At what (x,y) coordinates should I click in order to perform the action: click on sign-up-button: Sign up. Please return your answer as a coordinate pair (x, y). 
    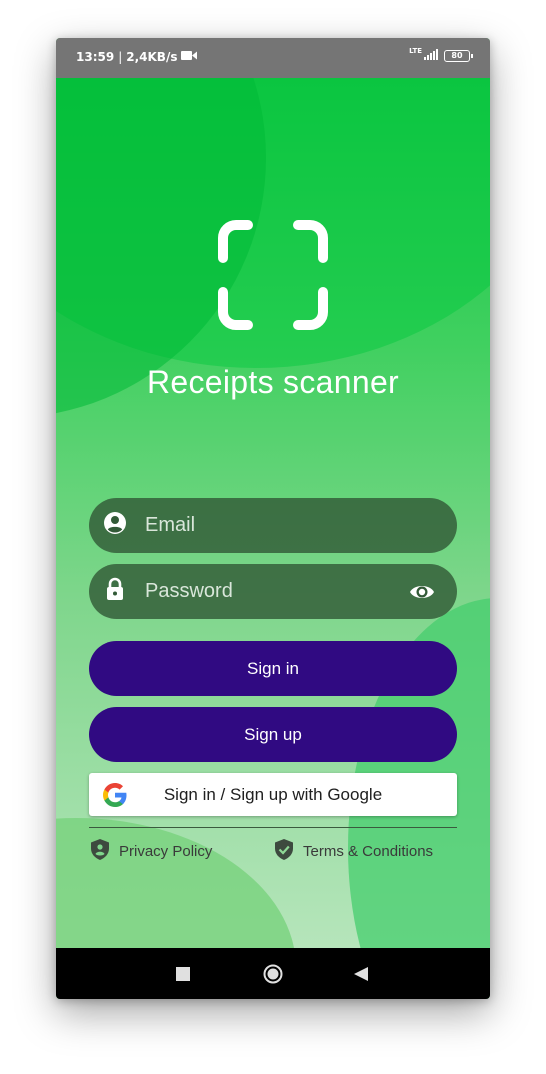
    Looking at the image, I should click on (273, 734).